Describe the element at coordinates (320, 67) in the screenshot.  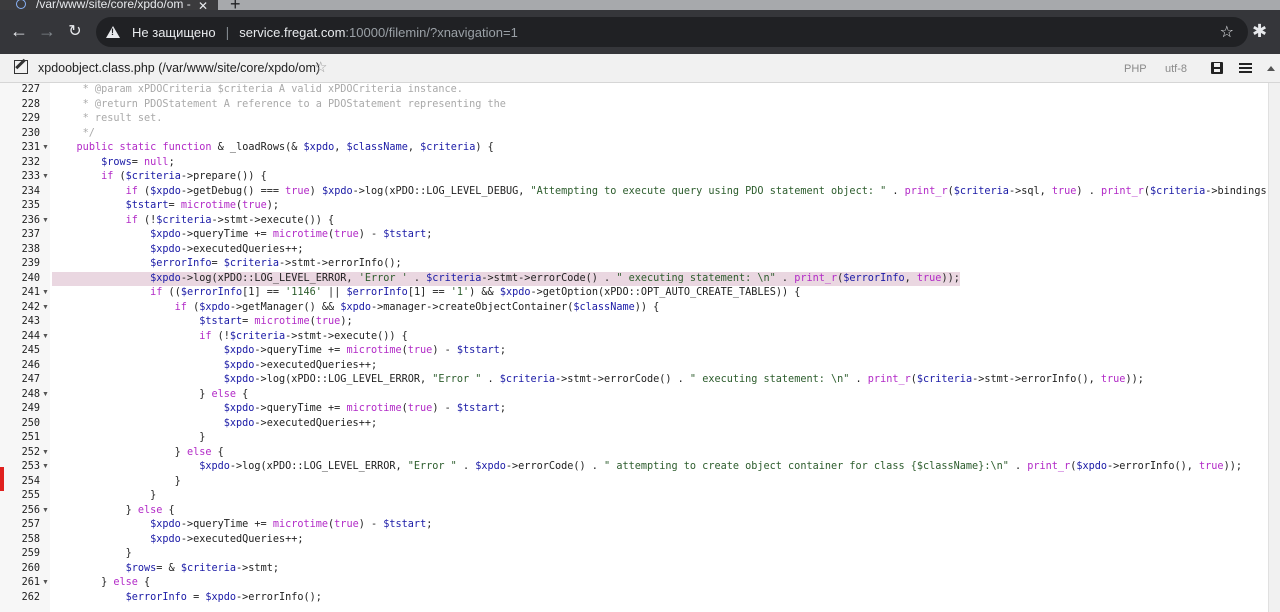
I see `favorite-star-icon: ☆` at that location.